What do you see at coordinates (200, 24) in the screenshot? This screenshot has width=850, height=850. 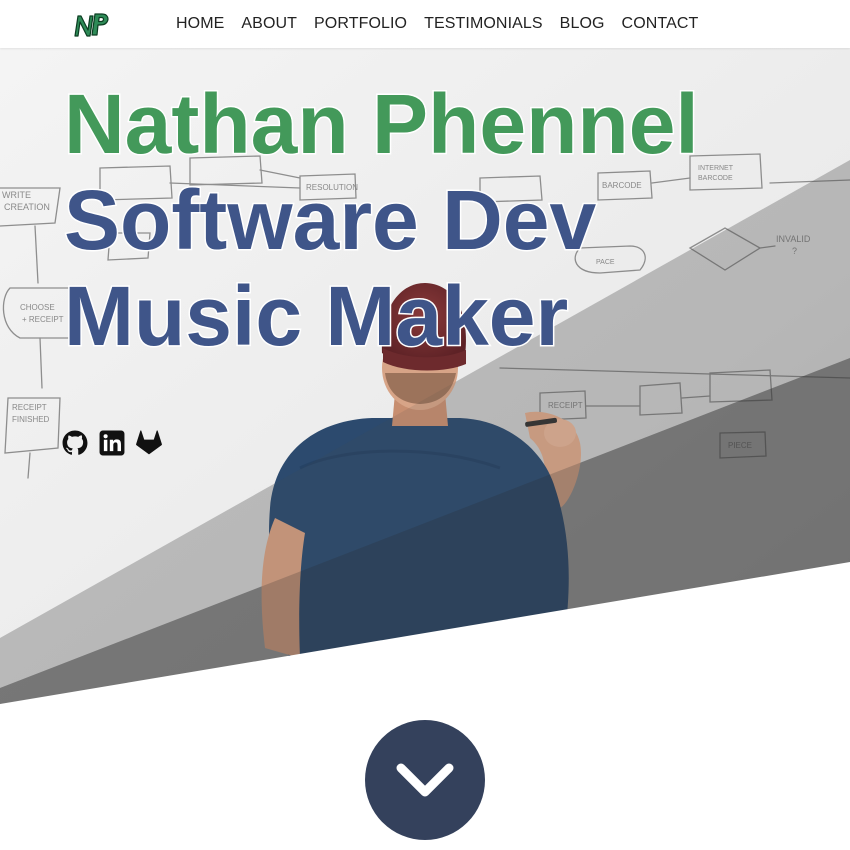 I see `nav-home: HOME` at bounding box center [200, 24].